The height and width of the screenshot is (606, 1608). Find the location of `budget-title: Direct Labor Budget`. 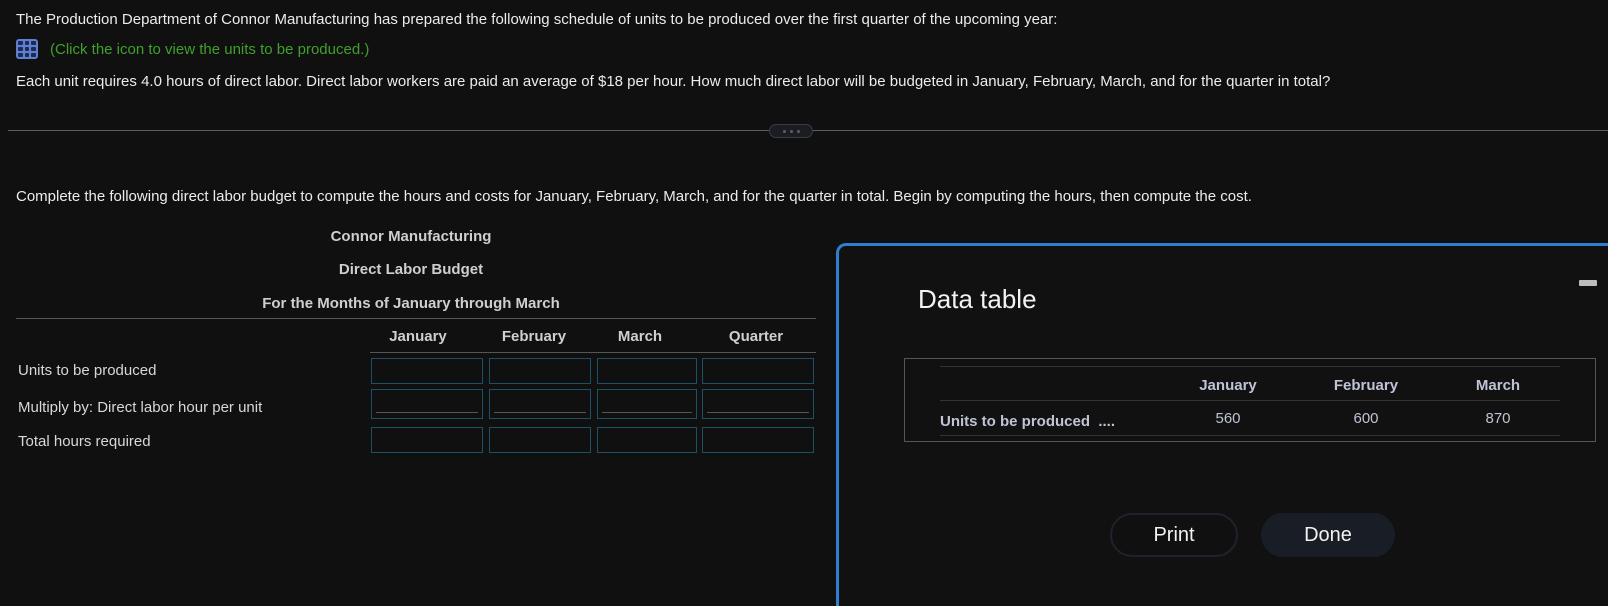

budget-title: Direct Labor Budget is located at coordinates (411, 269).